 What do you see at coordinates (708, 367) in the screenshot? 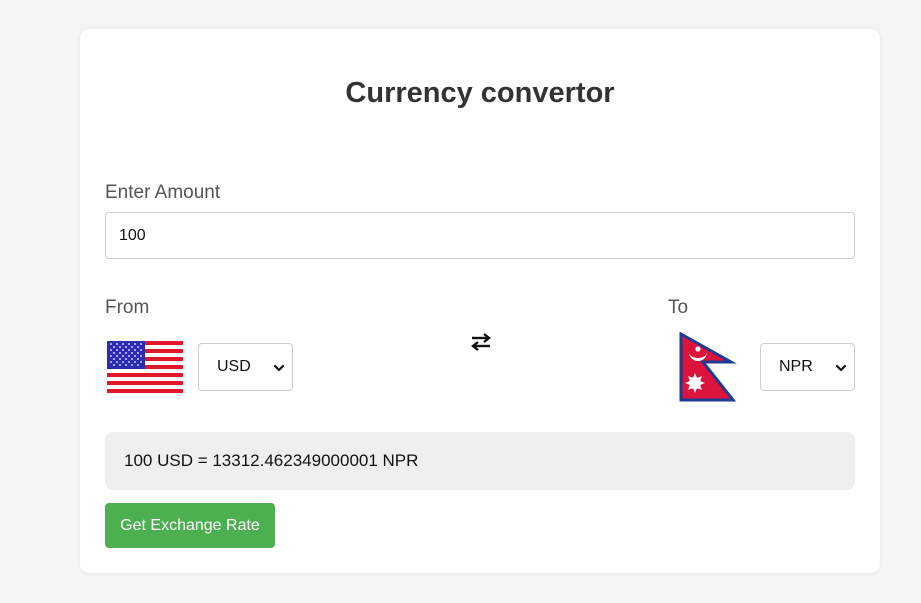
I see `nepal-flag-icon` at bounding box center [708, 367].